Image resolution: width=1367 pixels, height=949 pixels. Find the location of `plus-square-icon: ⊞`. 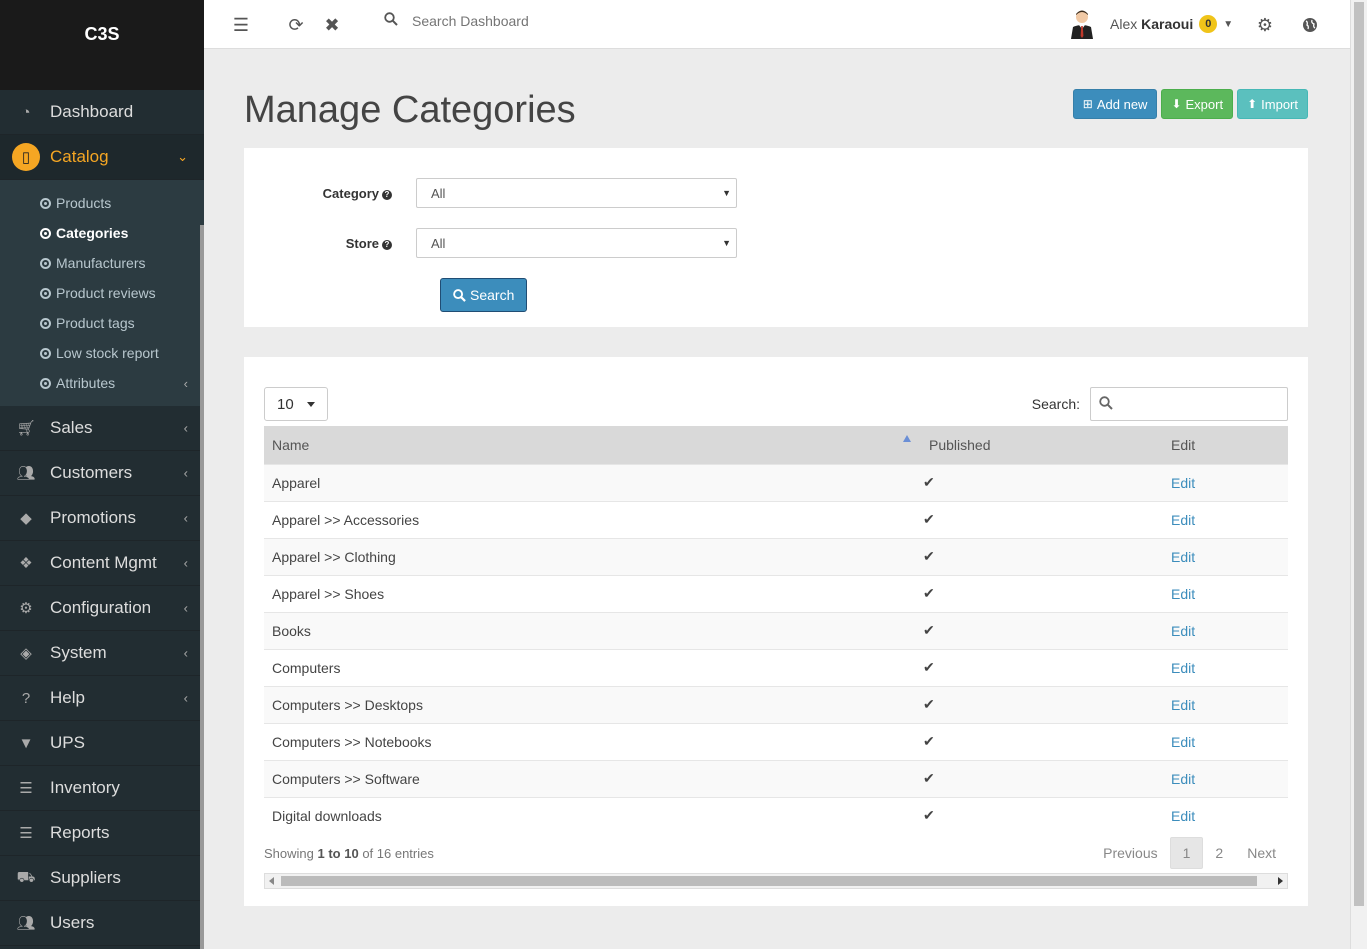

plus-square-icon: ⊞ is located at coordinates (1087, 104).